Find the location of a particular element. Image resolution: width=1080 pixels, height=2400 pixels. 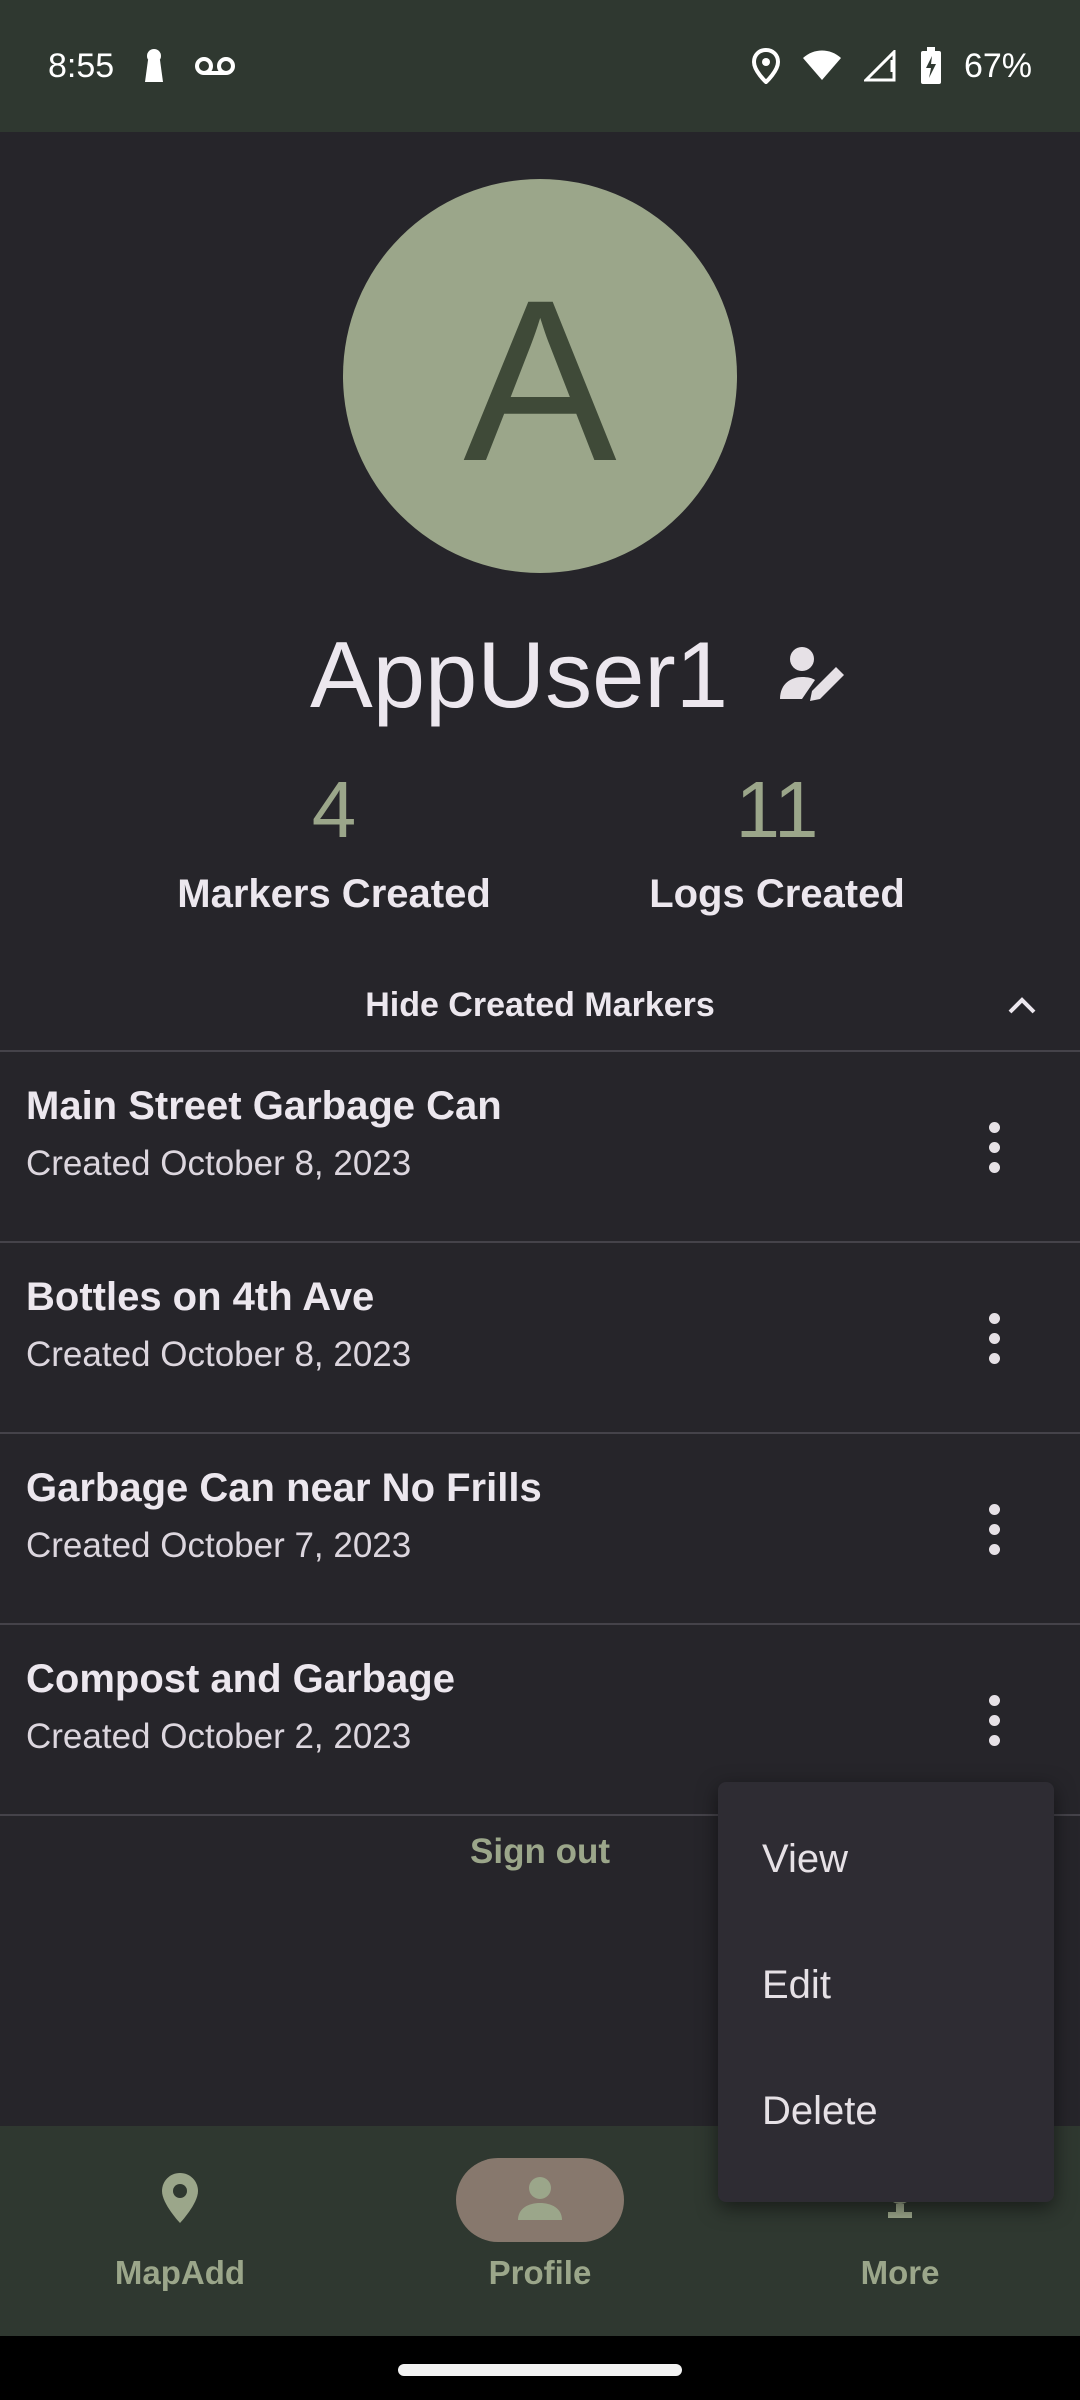

marker-title: Compost and Garbage is located at coordinates (240, 1679).